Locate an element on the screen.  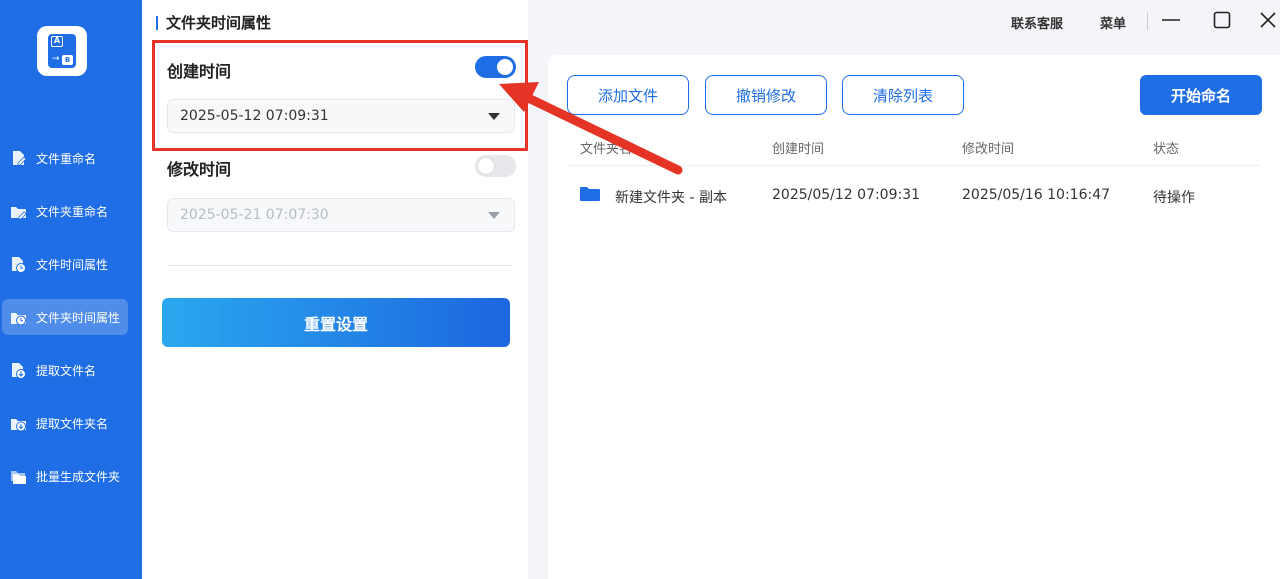
file-edit-icon is located at coordinates (18, 158).